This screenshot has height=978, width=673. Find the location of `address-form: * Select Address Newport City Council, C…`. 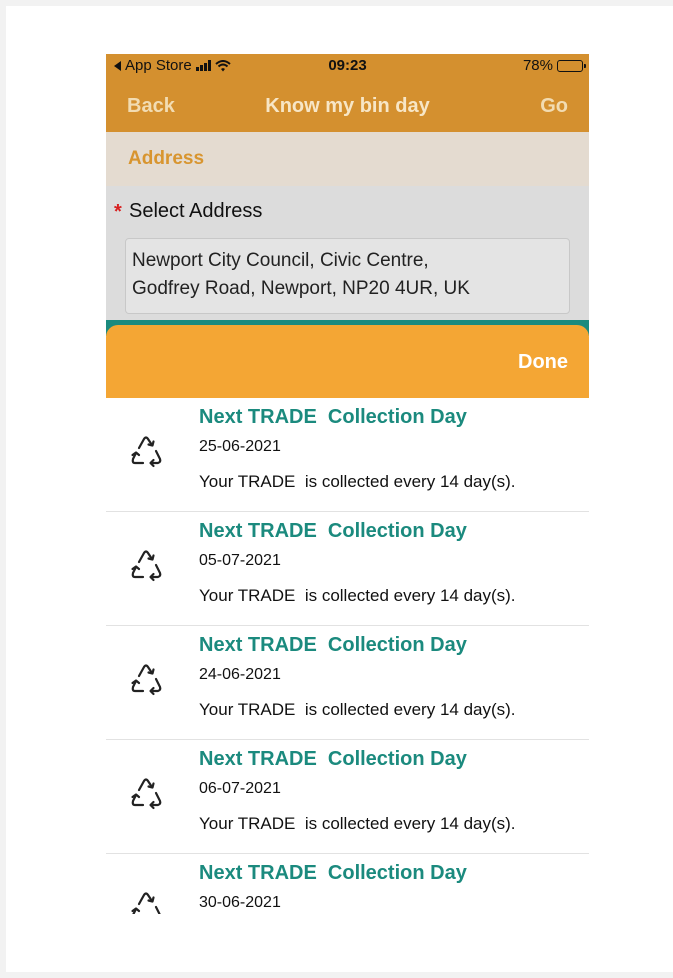

address-form: * Select Address Newport City Council, C… is located at coordinates (347, 256).